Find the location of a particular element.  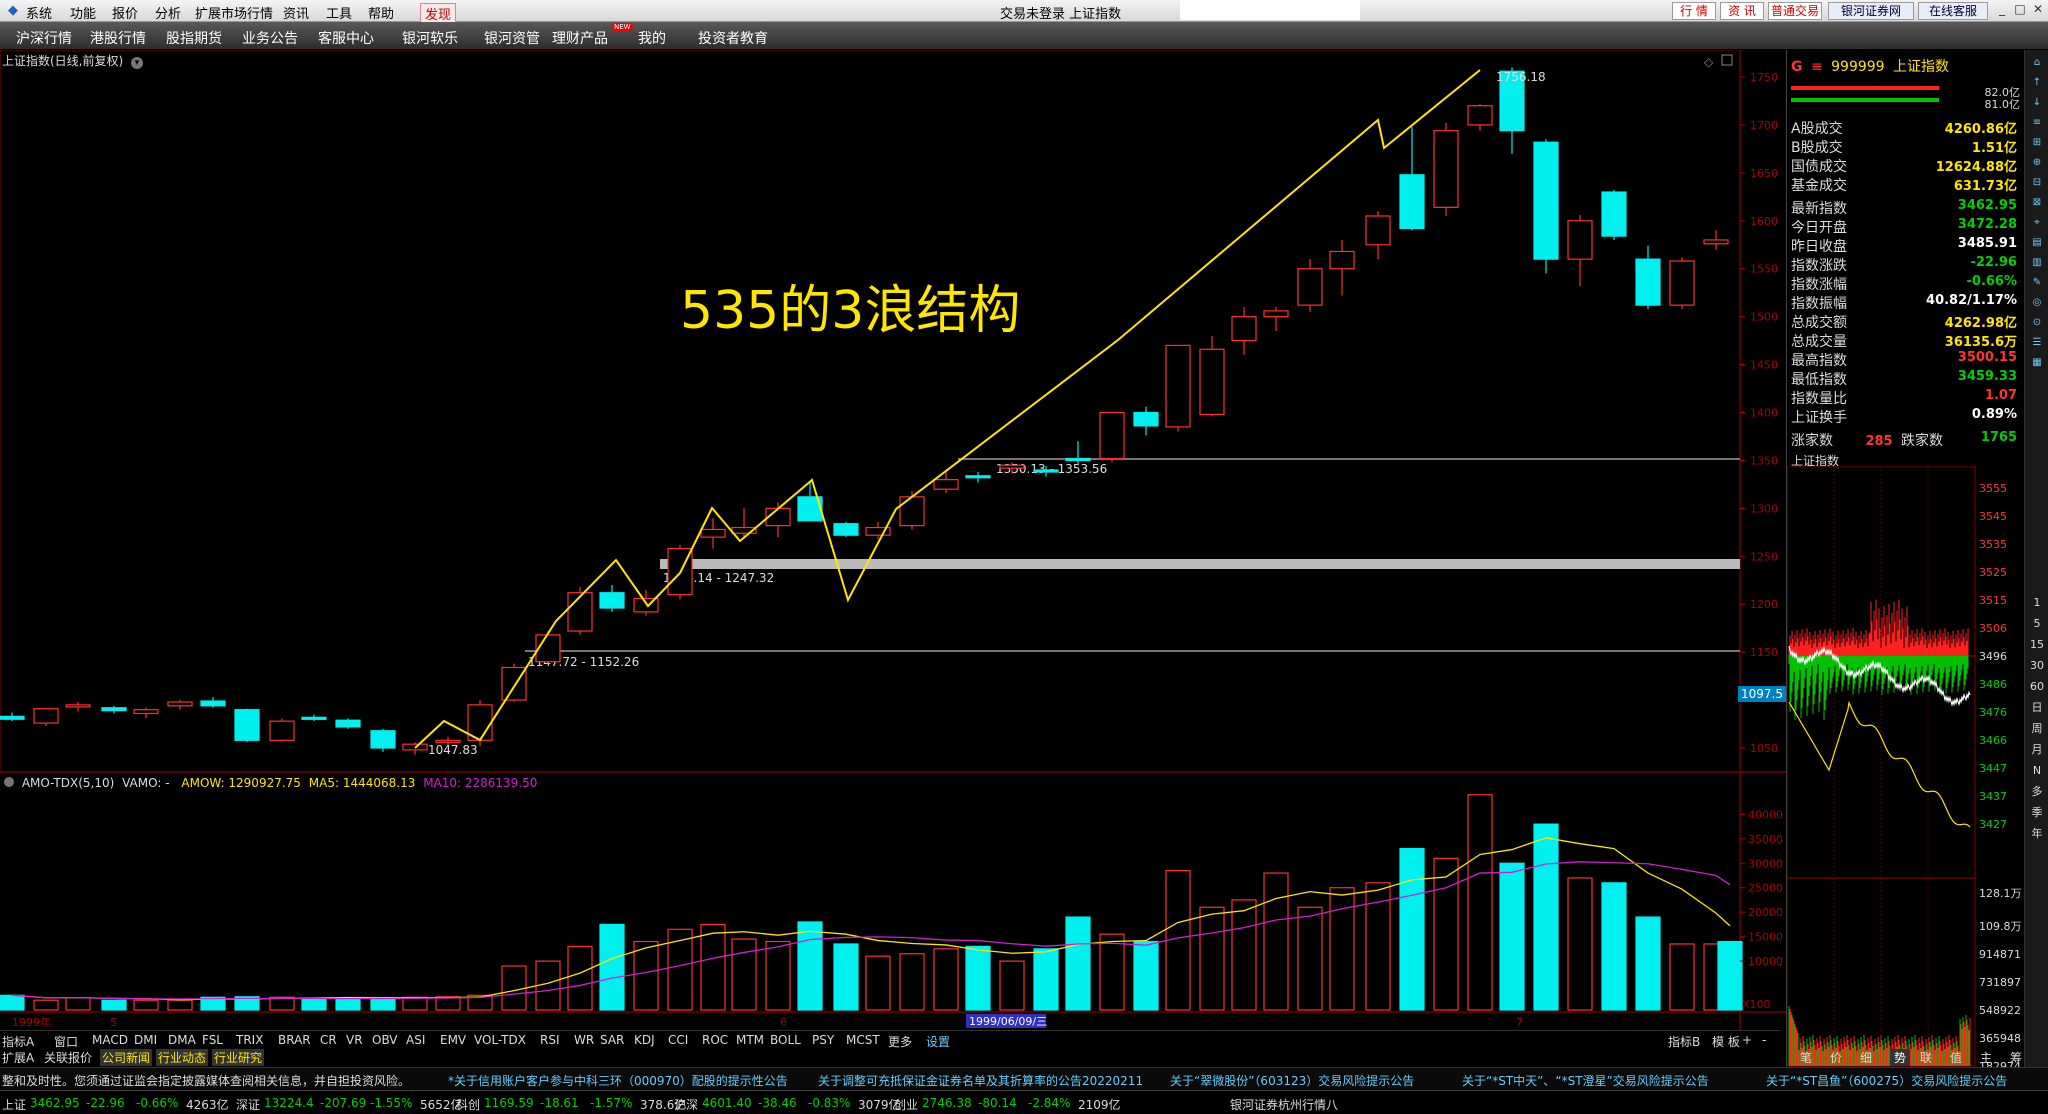

toolbar-icon: ◎ is located at coordinates (2037, 303).